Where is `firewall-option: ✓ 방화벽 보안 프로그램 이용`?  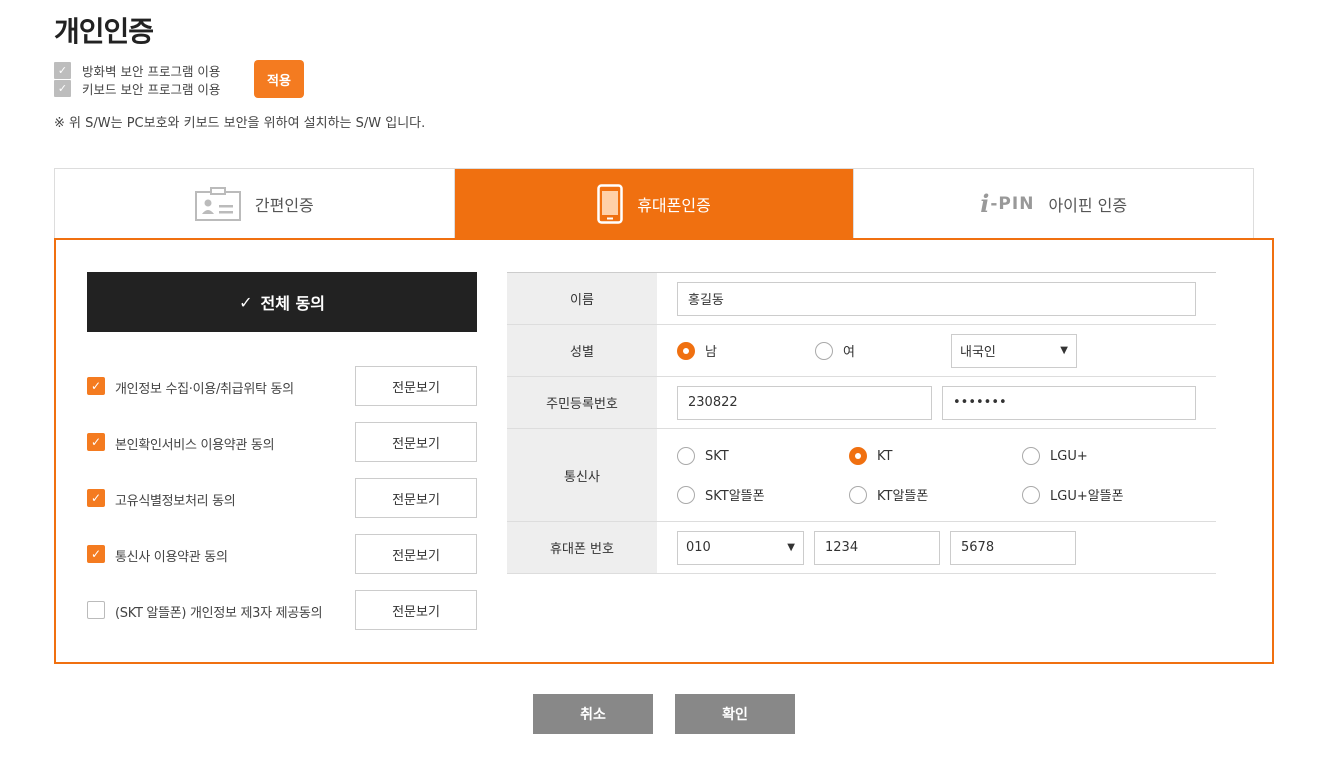
firewall-option: ✓ 방화벽 보안 프로그램 이용 is located at coordinates (137, 70).